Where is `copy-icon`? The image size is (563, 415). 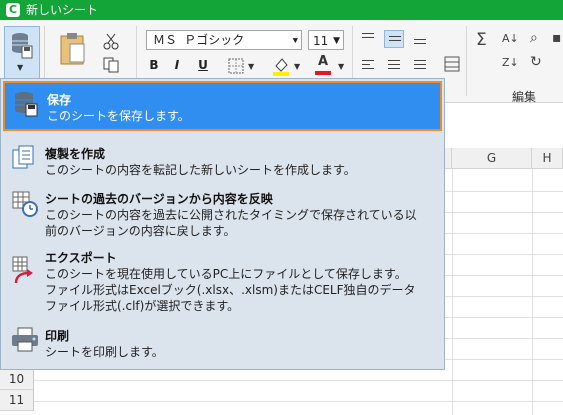 copy-icon is located at coordinates (111, 65).